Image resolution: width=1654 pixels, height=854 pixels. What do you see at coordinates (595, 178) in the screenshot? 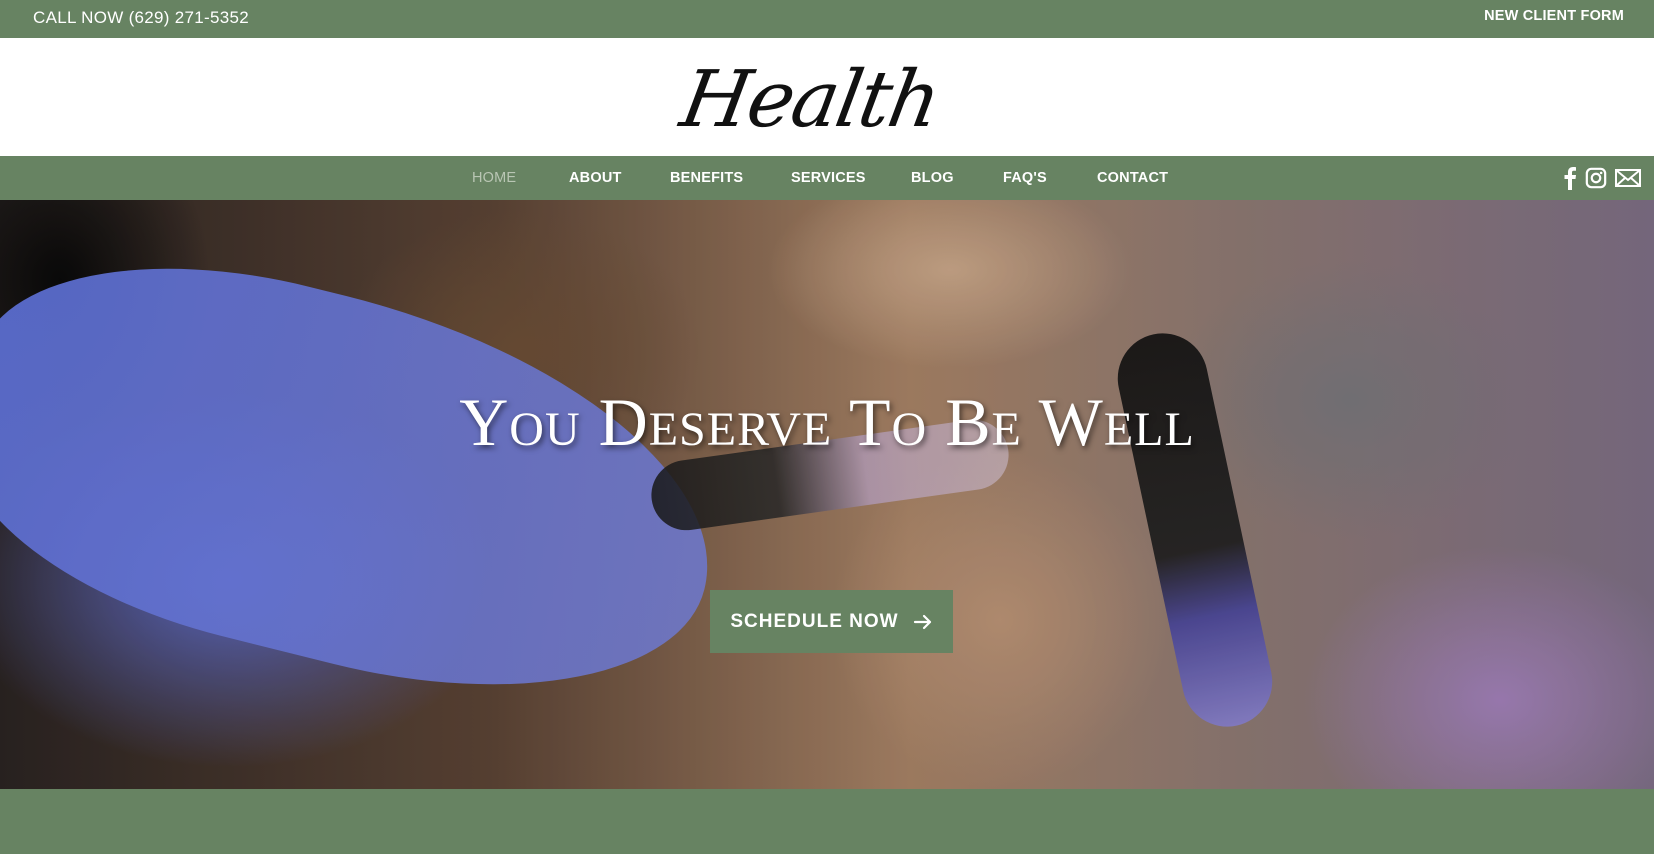
I see `nav-item-about: ABOUT` at bounding box center [595, 178].